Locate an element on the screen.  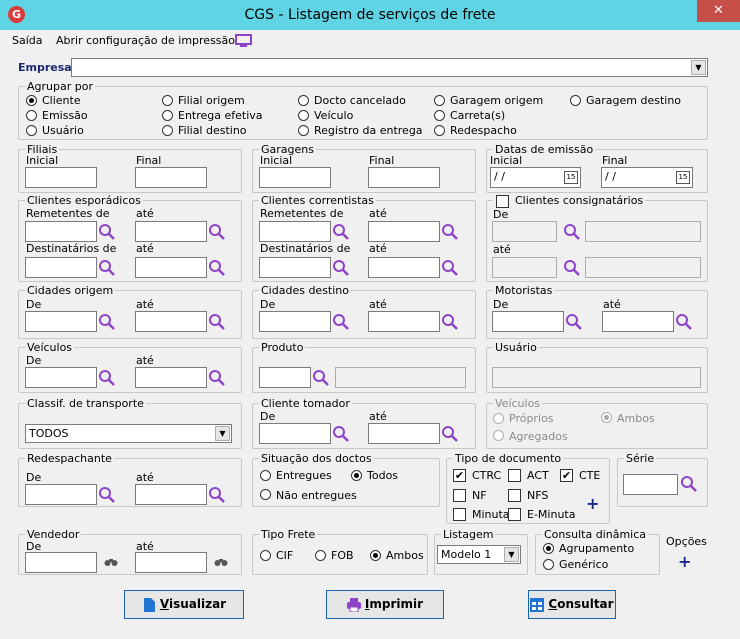
plus-icon: + is located at coordinates (592, 503).